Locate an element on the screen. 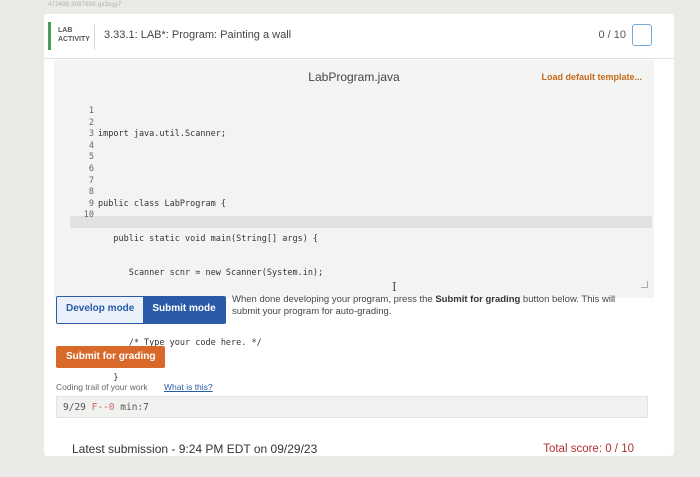 Image resolution: width=700 pixels, height=477 pixels. accent-bar is located at coordinates (49, 36).